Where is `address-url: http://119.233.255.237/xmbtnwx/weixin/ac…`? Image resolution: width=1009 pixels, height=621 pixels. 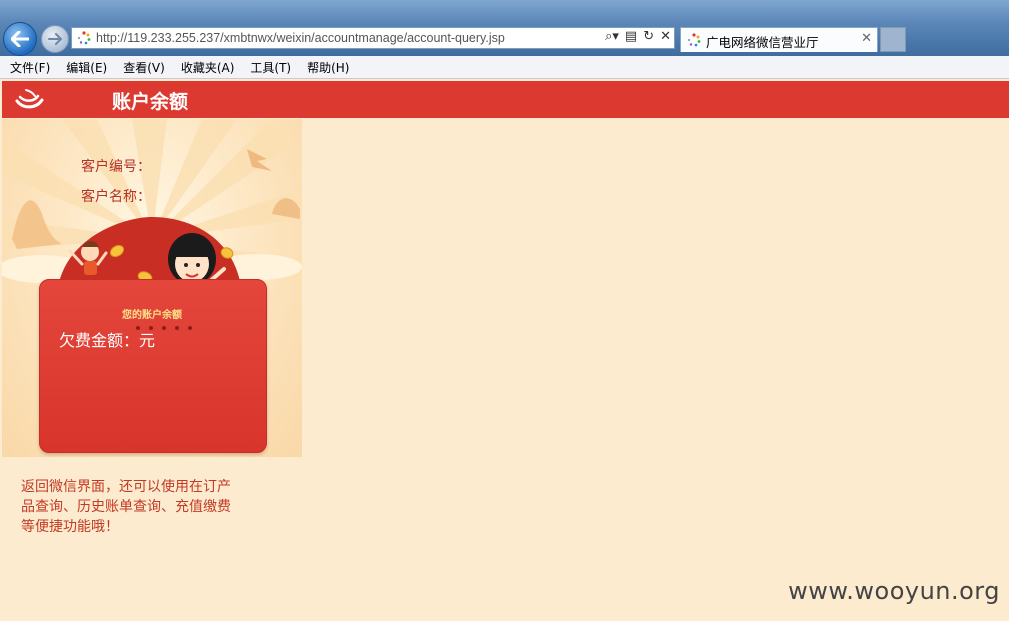
address-url: http://119.233.255.237/xmbtnwx/weixin/ac… is located at coordinates (300, 38).